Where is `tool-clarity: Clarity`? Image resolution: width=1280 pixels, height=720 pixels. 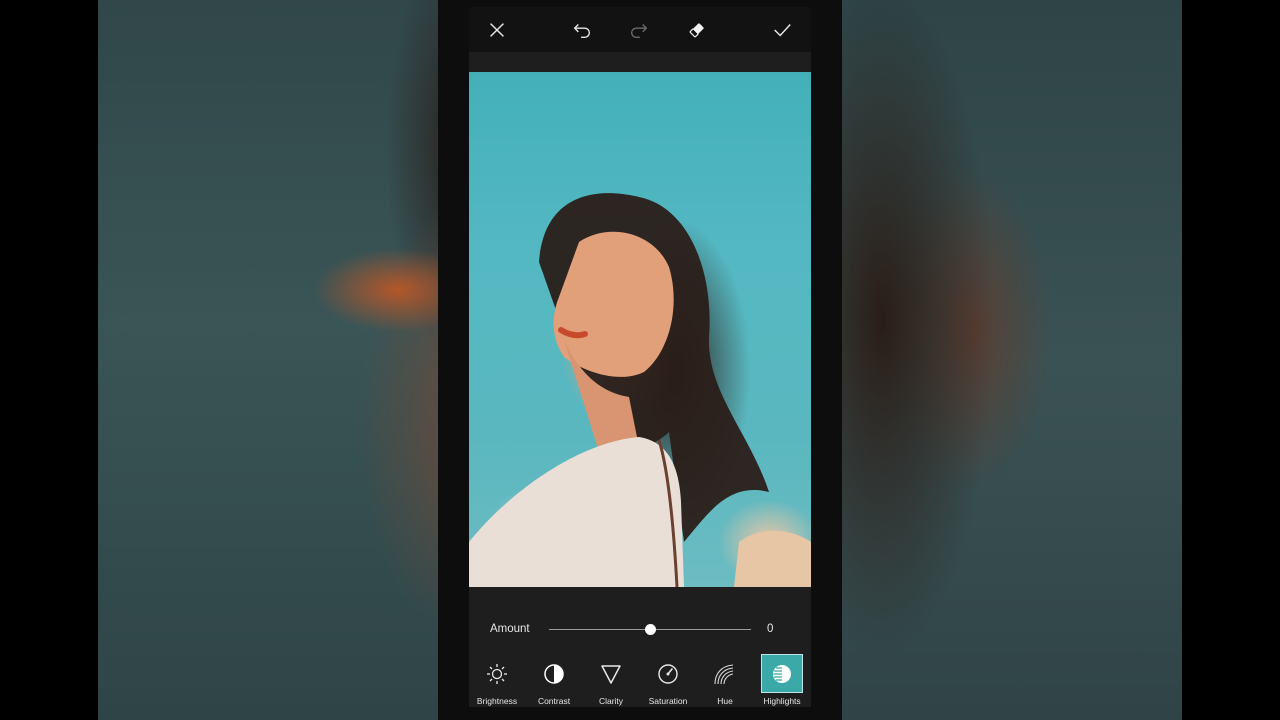
tool-clarity: Clarity is located at coordinates (611, 680).